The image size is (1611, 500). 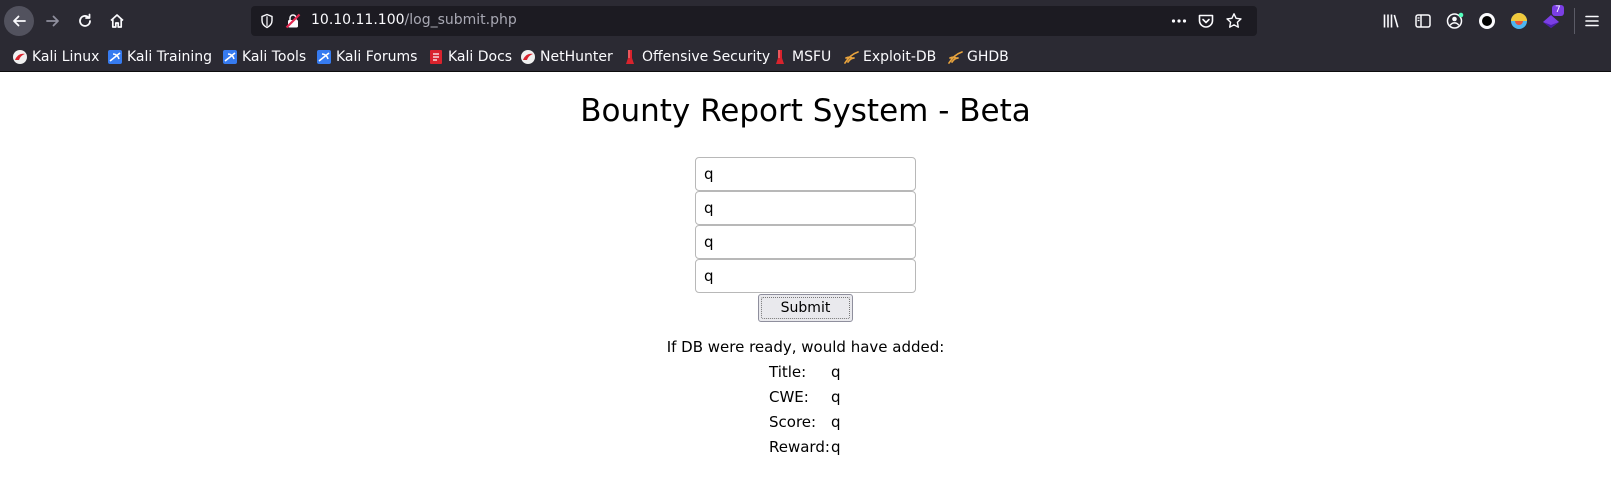 I want to click on bookmark-label: Kali Linux, so click(x=66, y=57).